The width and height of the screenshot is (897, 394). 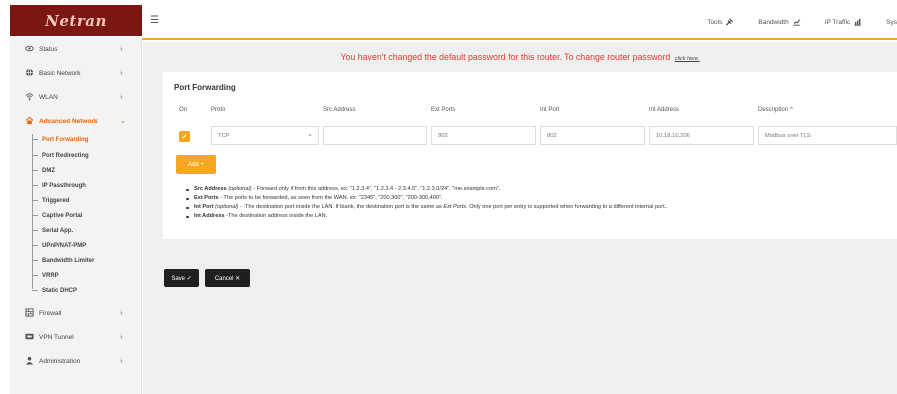 I want to click on check-icon: ✓, so click(x=184, y=137).